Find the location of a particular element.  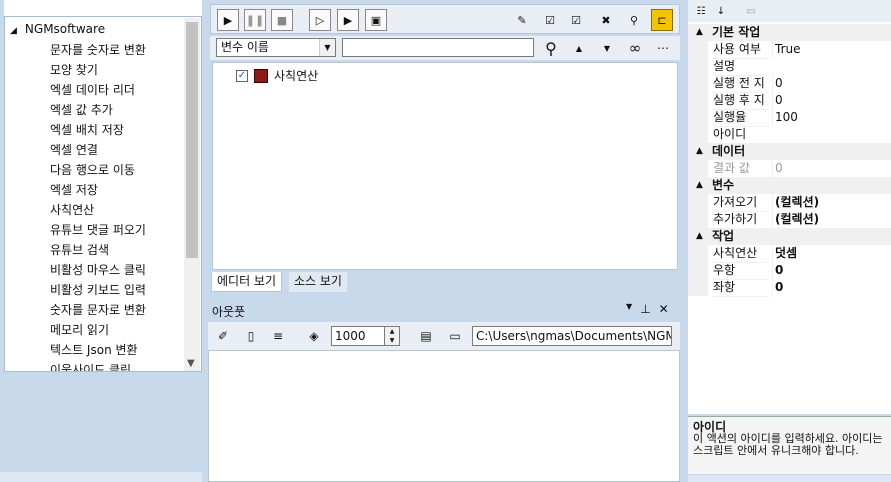

tree-item: 엑셀 연결 is located at coordinates (74, 149).